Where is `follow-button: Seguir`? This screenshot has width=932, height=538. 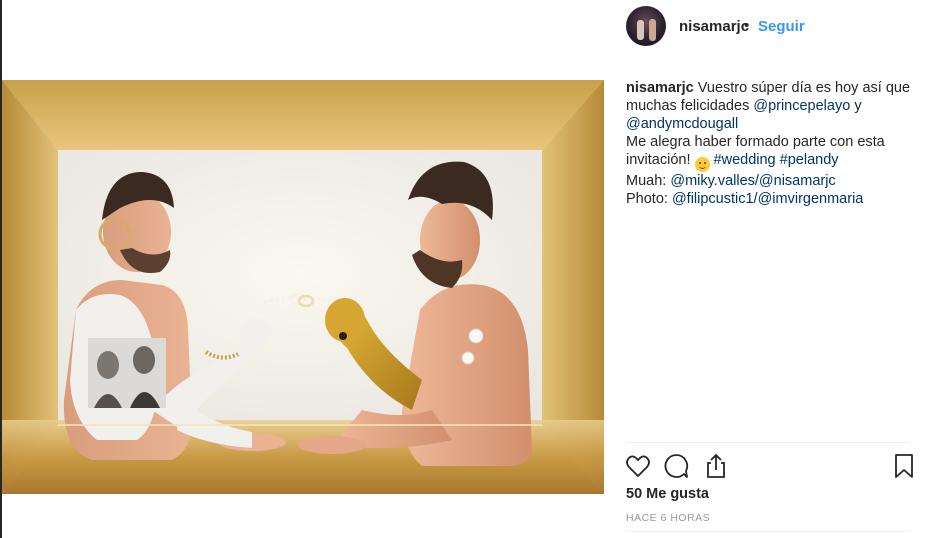 follow-button: Seguir is located at coordinates (781, 26).